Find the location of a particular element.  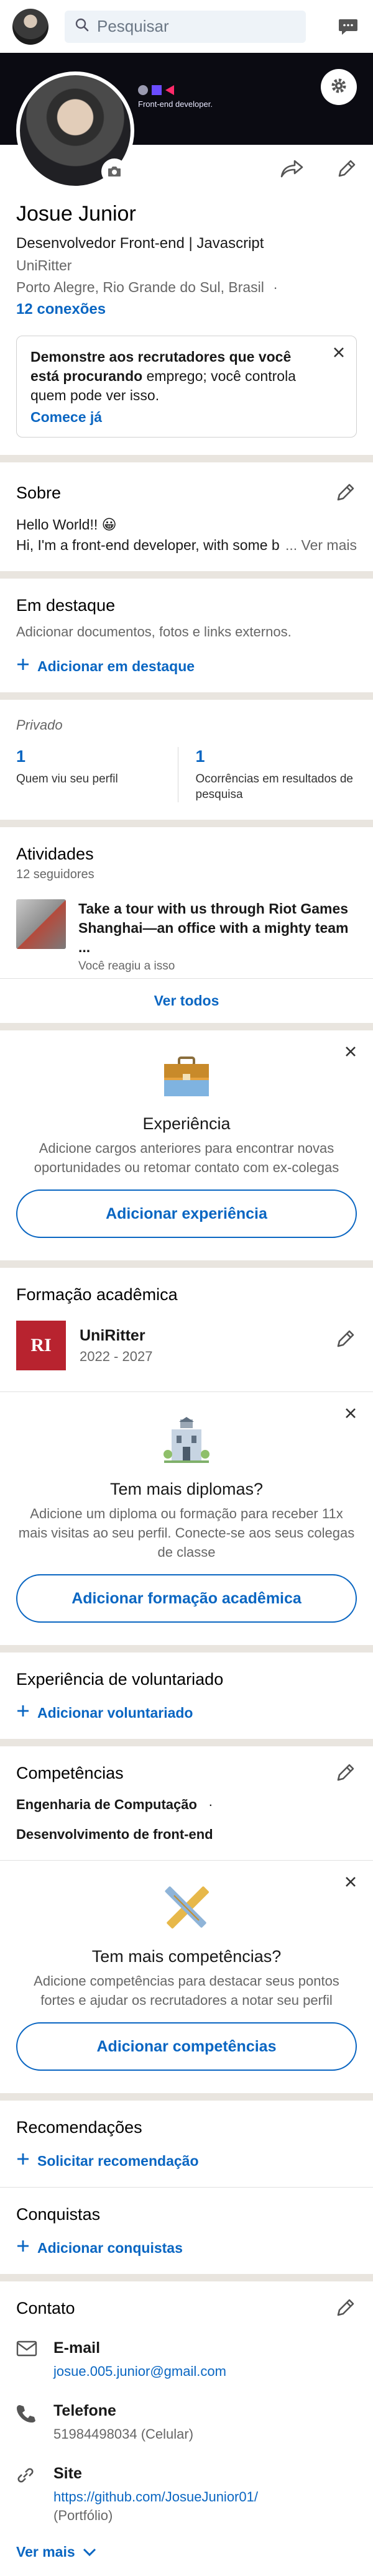

edit-skills-pencil-icon is located at coordinates (345, 1774).